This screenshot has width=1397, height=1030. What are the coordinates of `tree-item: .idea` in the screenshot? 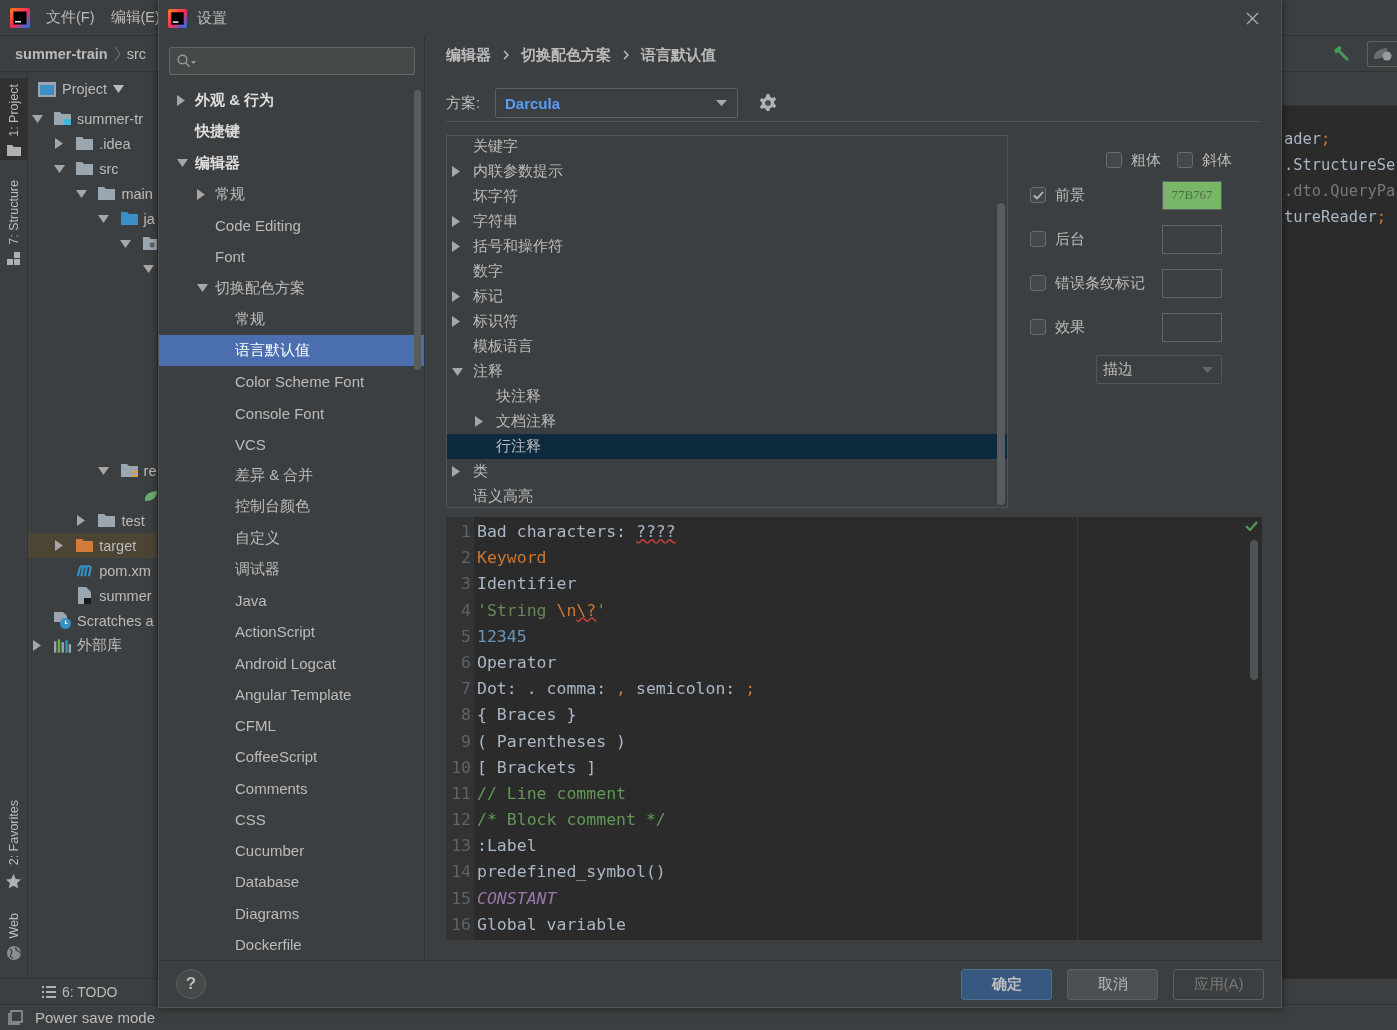 It's located at (92, 143).